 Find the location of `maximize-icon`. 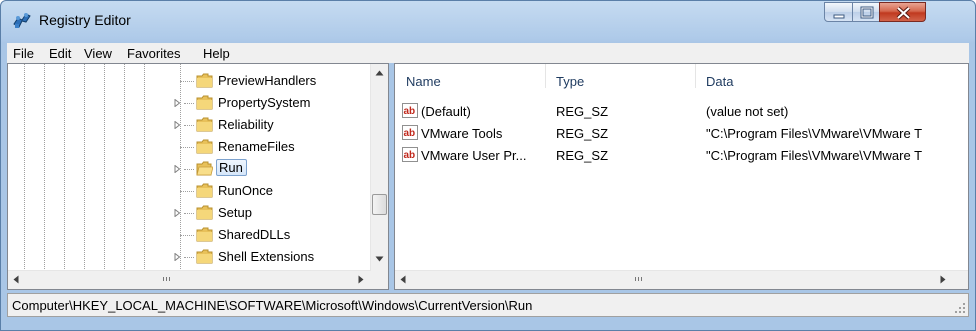

maximize-icon is located at coordinates (867, 12).